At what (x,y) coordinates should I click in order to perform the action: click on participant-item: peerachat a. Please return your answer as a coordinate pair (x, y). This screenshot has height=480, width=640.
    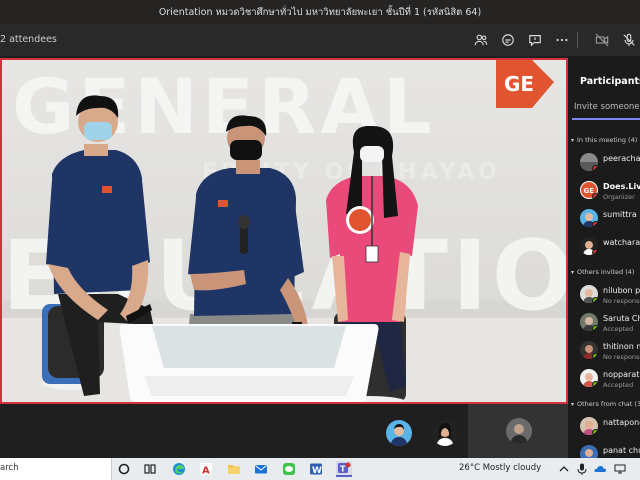
    Looking at the image, I should click on (610, 163).